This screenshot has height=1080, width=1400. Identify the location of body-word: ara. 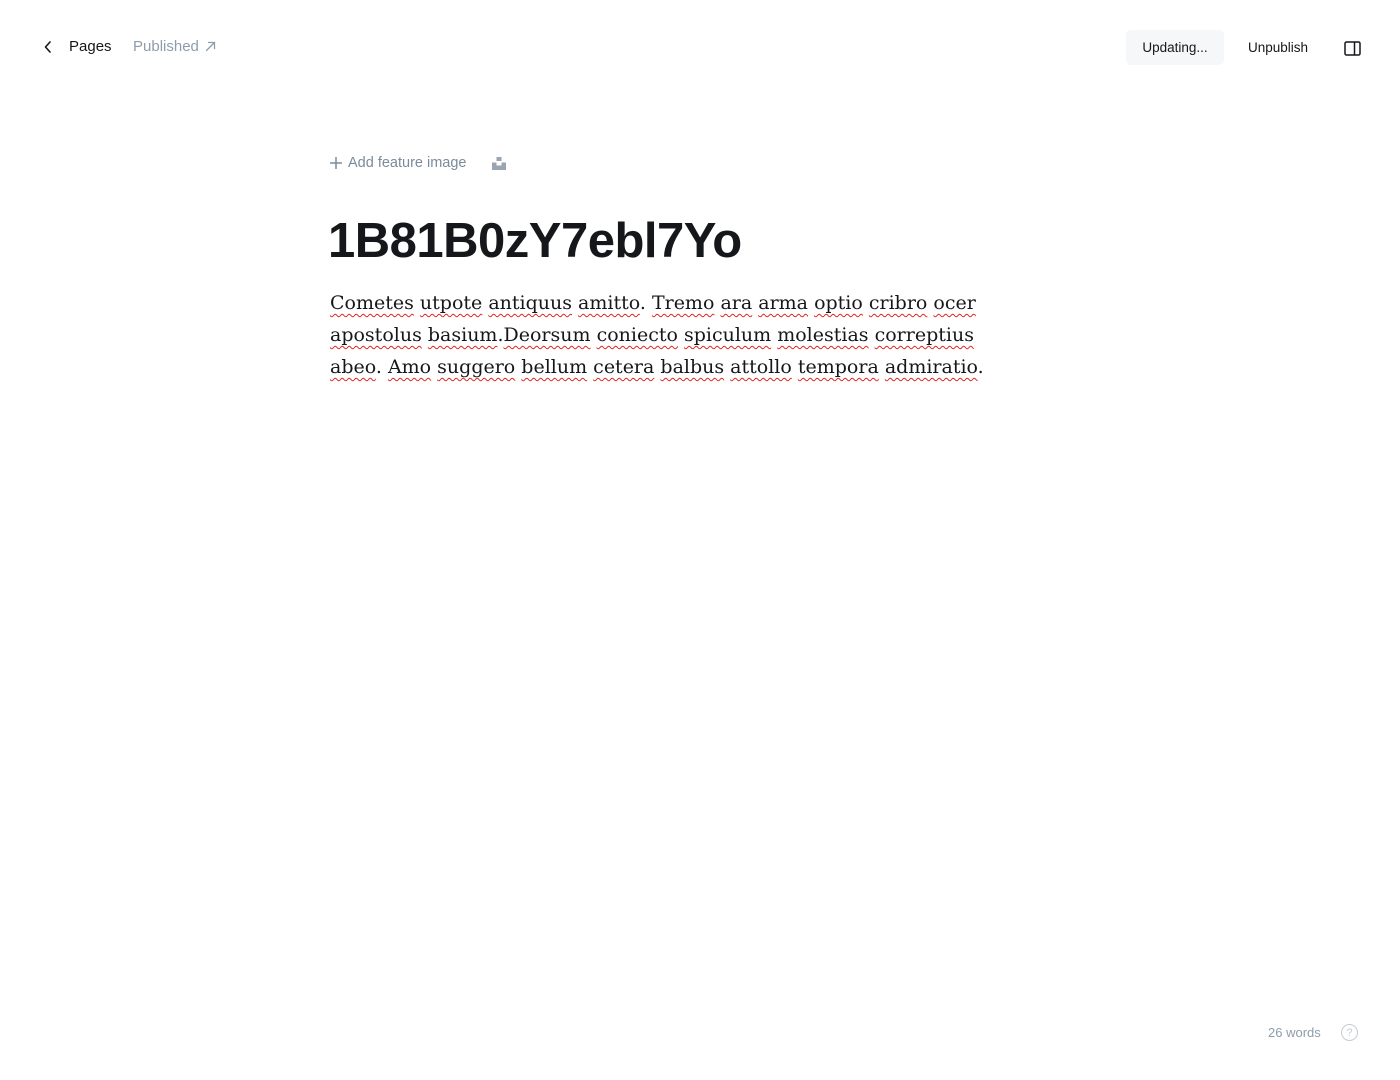
(736, 303).